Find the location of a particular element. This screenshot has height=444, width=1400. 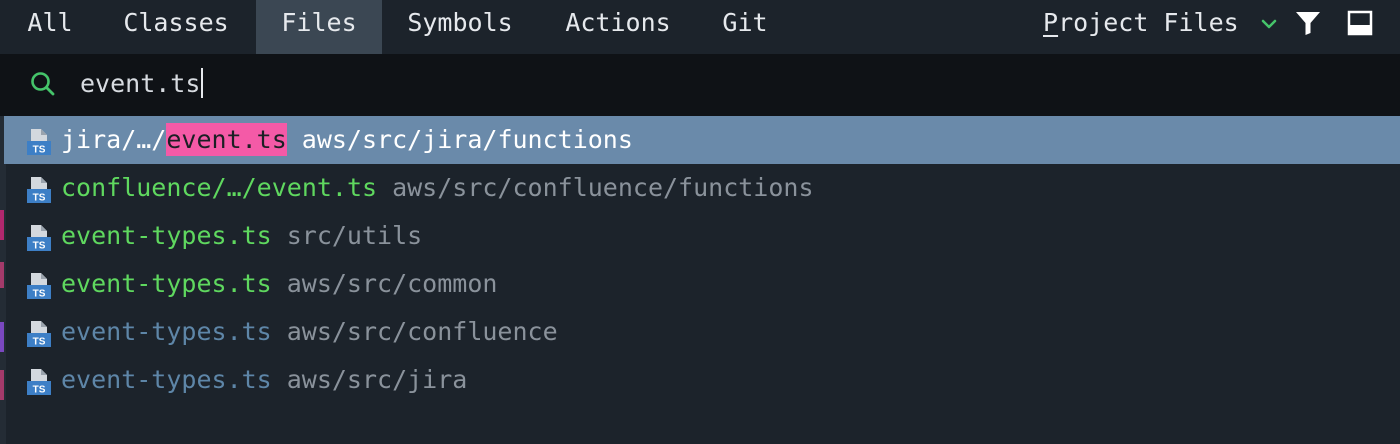

chevron-down-icon is located at coordinates (1269, 24).